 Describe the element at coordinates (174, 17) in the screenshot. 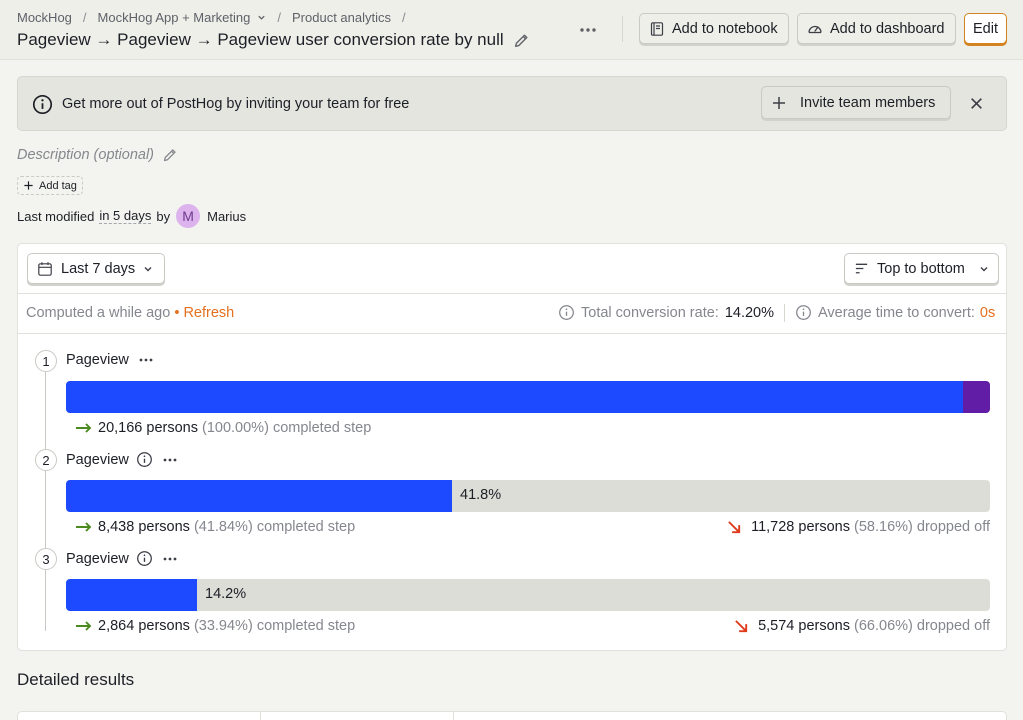

I see `breadcrumb-project-label: MockHog App + Marketing` at that location.